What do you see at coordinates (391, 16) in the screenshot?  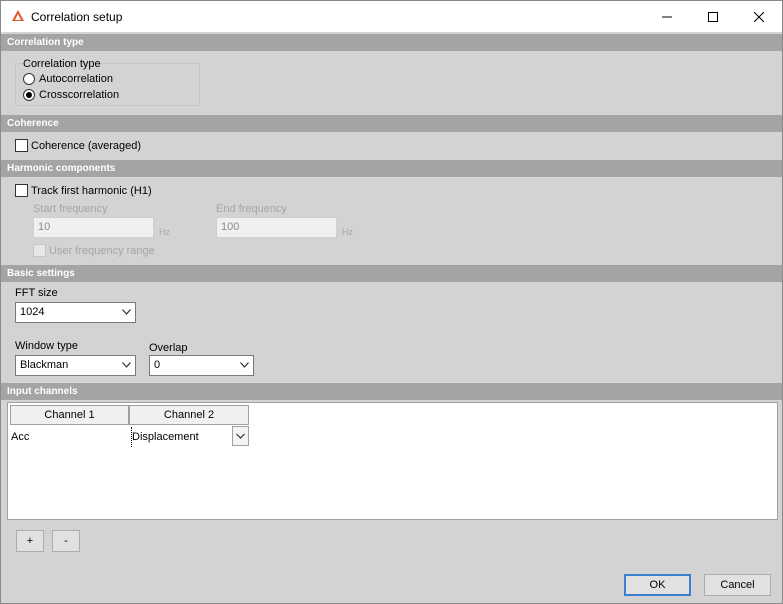 I see `title-bar: Correlation setup` at bounding box center [391, 16].